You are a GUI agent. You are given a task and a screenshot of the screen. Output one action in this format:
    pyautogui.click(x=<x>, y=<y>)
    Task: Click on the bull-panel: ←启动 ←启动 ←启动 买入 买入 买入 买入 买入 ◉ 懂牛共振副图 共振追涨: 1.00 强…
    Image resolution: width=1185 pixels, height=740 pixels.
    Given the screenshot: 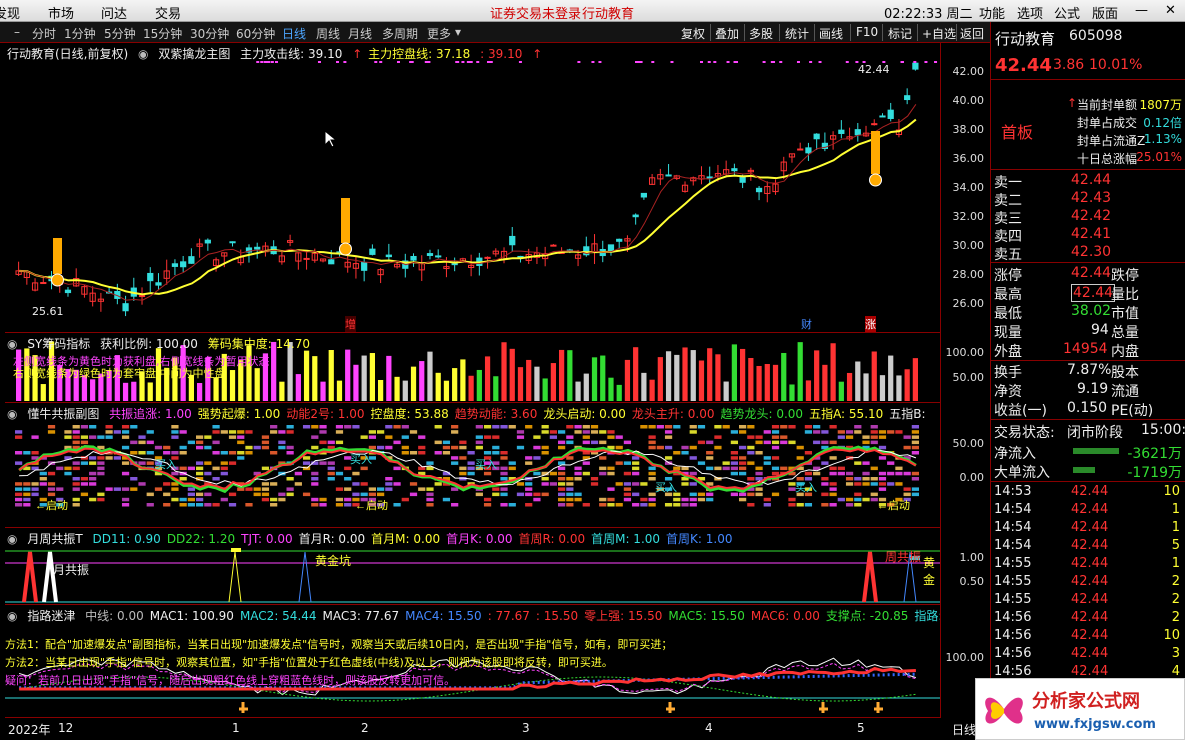 What is the action you would take?
    pyautogui.click(x=472, y=465)
    